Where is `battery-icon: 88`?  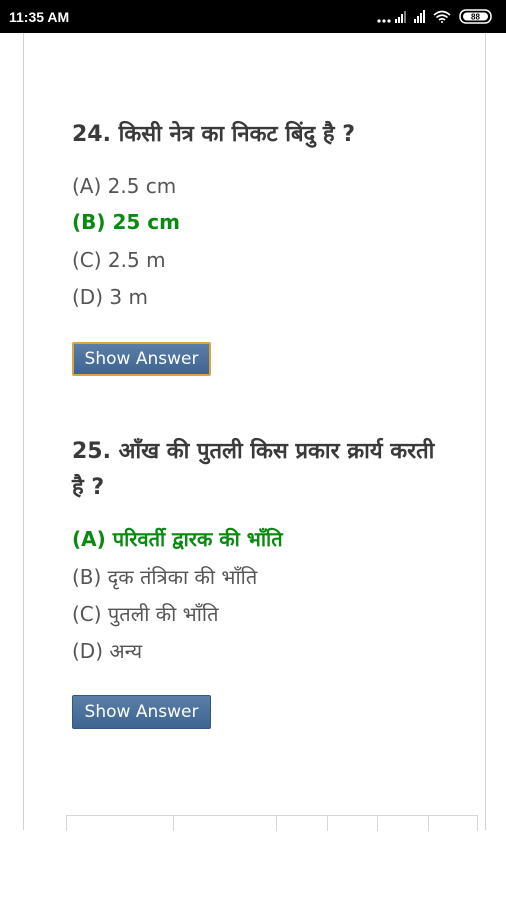 battery-icon: 88 is located at coordinates (475, 16).